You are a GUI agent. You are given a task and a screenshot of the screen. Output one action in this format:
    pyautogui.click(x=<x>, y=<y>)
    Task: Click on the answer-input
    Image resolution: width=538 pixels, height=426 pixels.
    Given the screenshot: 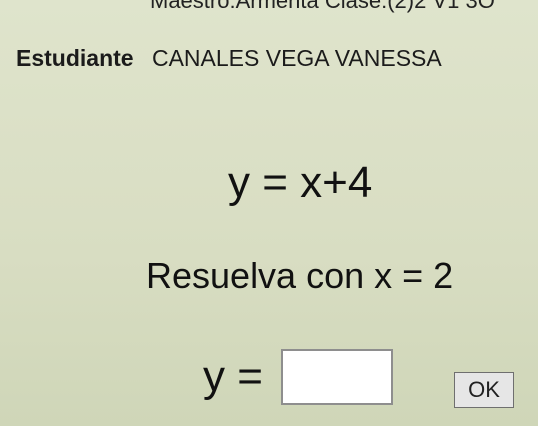 What is the action you would take?
    pyautogui.click(x=336, y=377)
    